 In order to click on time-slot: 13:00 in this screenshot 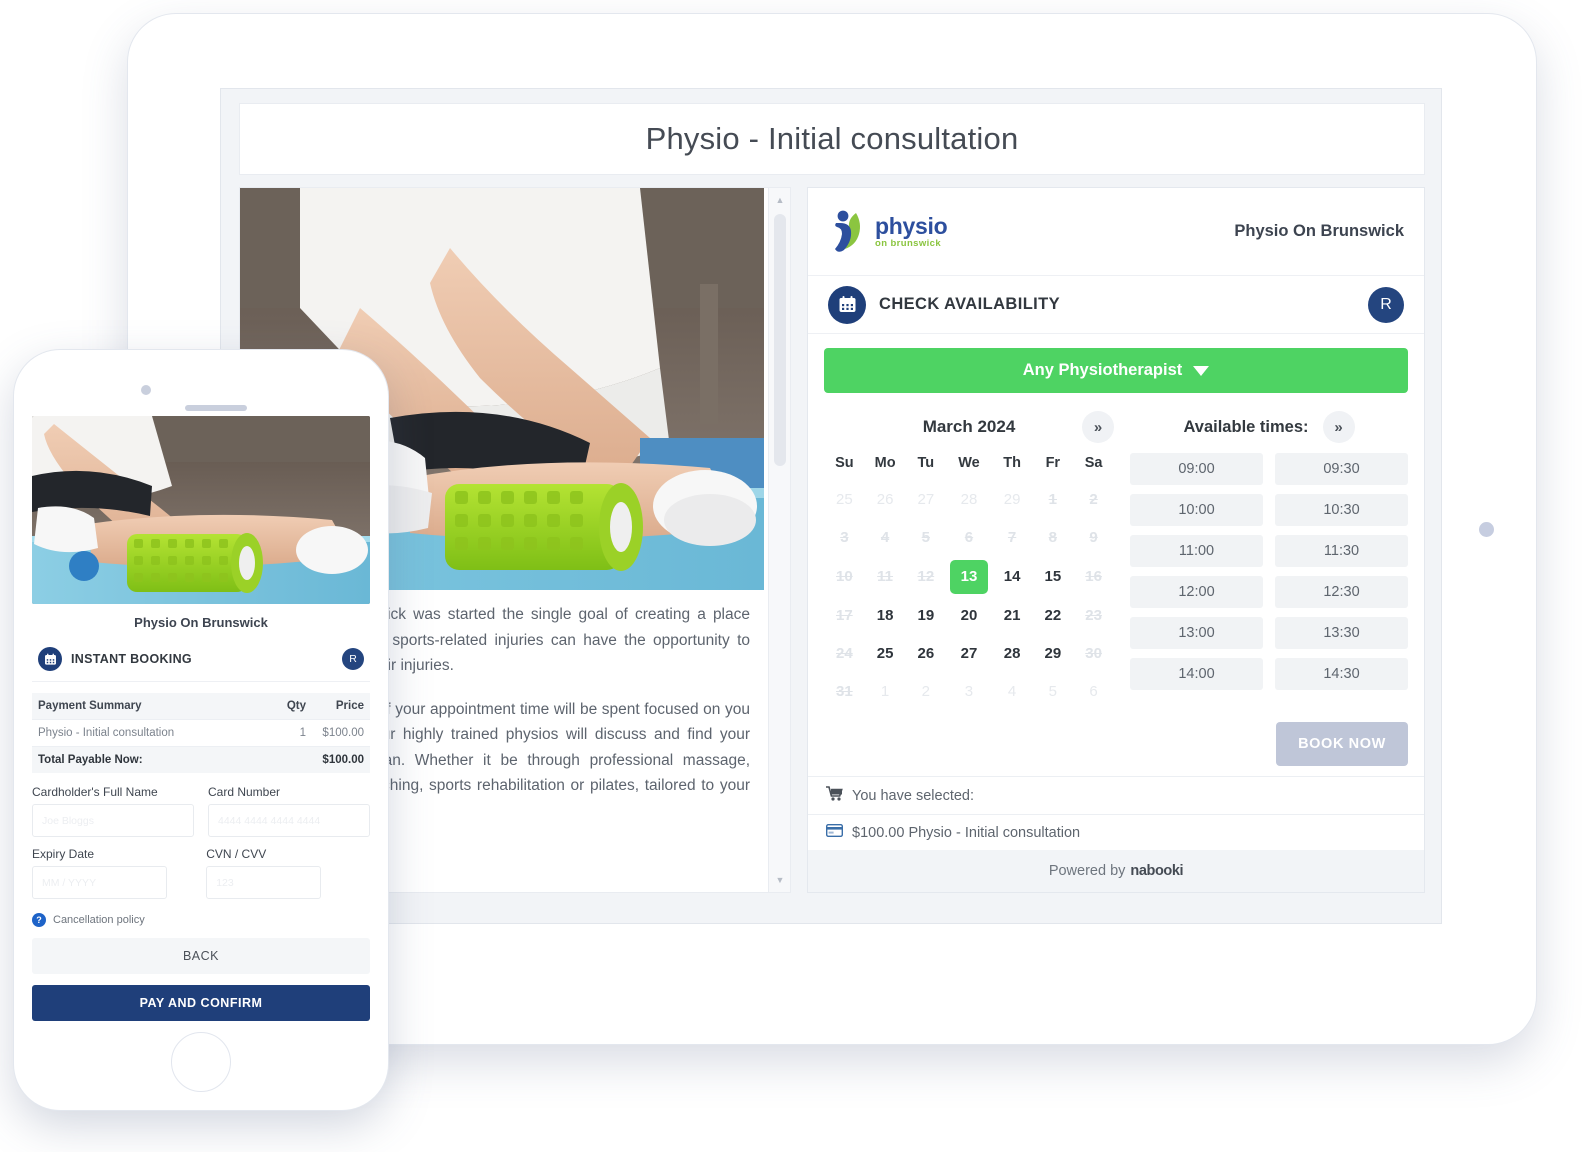, I will do `click(1196, 633)`.